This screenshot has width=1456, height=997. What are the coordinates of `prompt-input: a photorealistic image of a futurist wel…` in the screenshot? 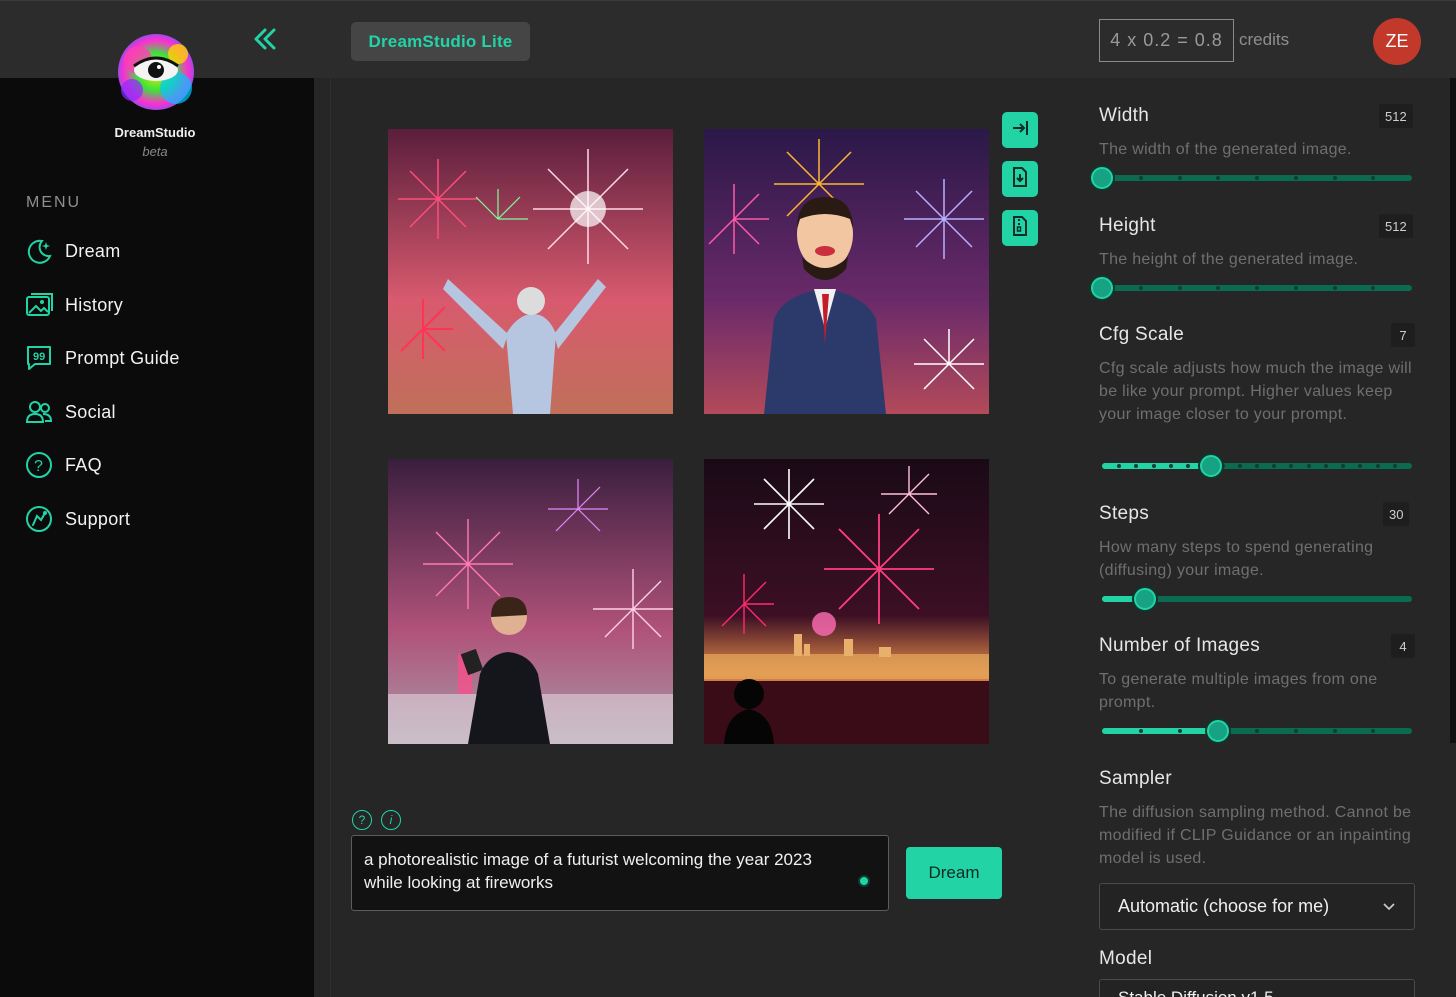 It's located at (620, 873).